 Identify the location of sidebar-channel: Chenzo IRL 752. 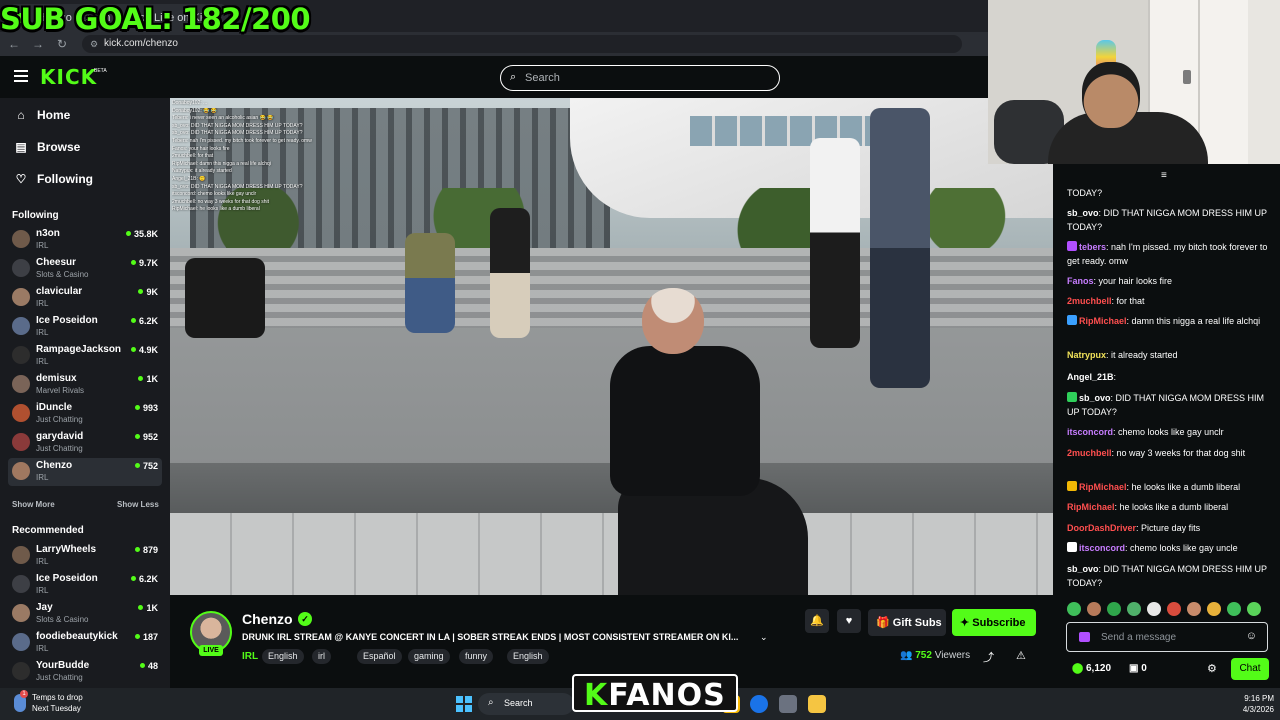
(85, 472).